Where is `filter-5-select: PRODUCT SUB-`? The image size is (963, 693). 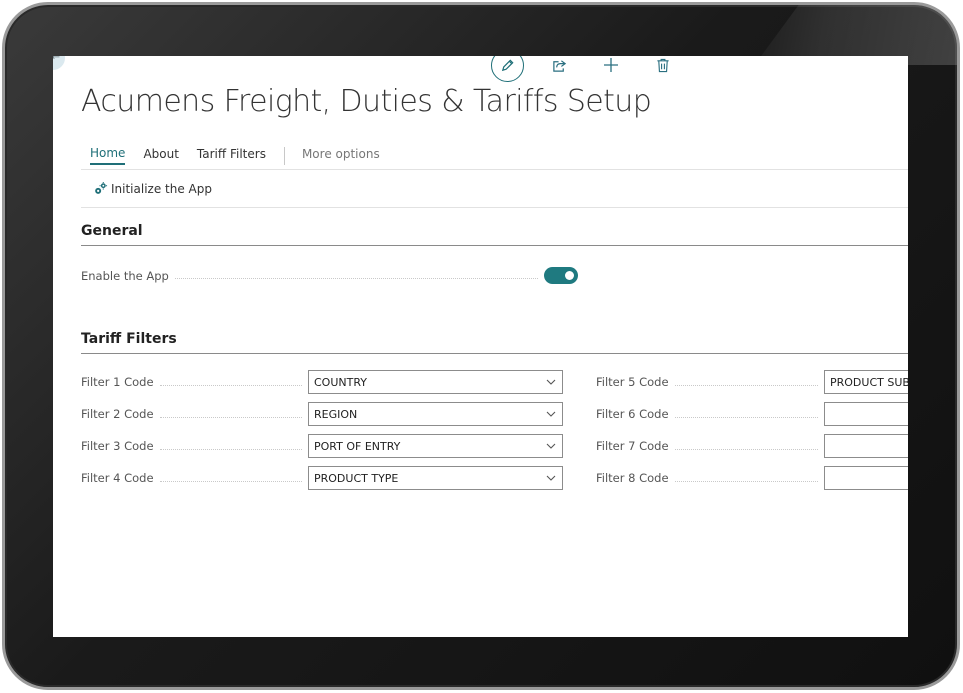 filter-5-select: PRODUCT SUB- is located at coordinates (866, 382).